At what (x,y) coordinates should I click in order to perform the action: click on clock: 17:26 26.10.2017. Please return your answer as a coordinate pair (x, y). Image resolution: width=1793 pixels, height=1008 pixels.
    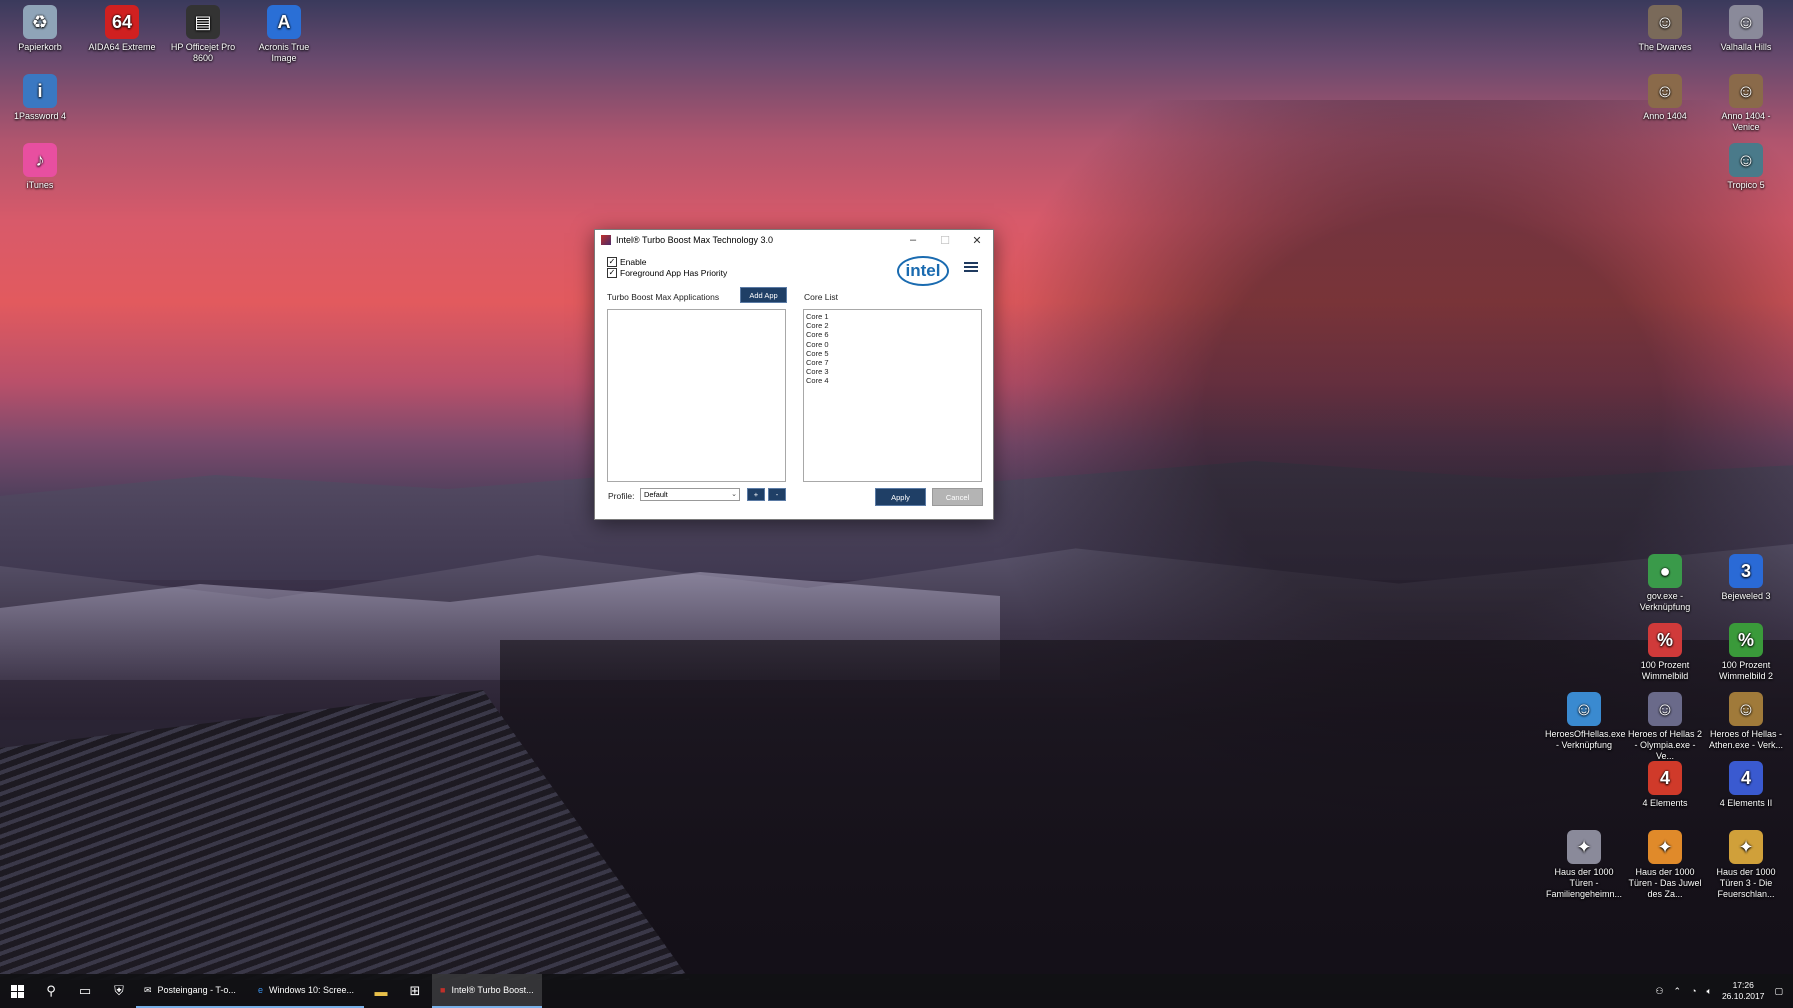
    Looking at the image, I should click on (1743, 991).